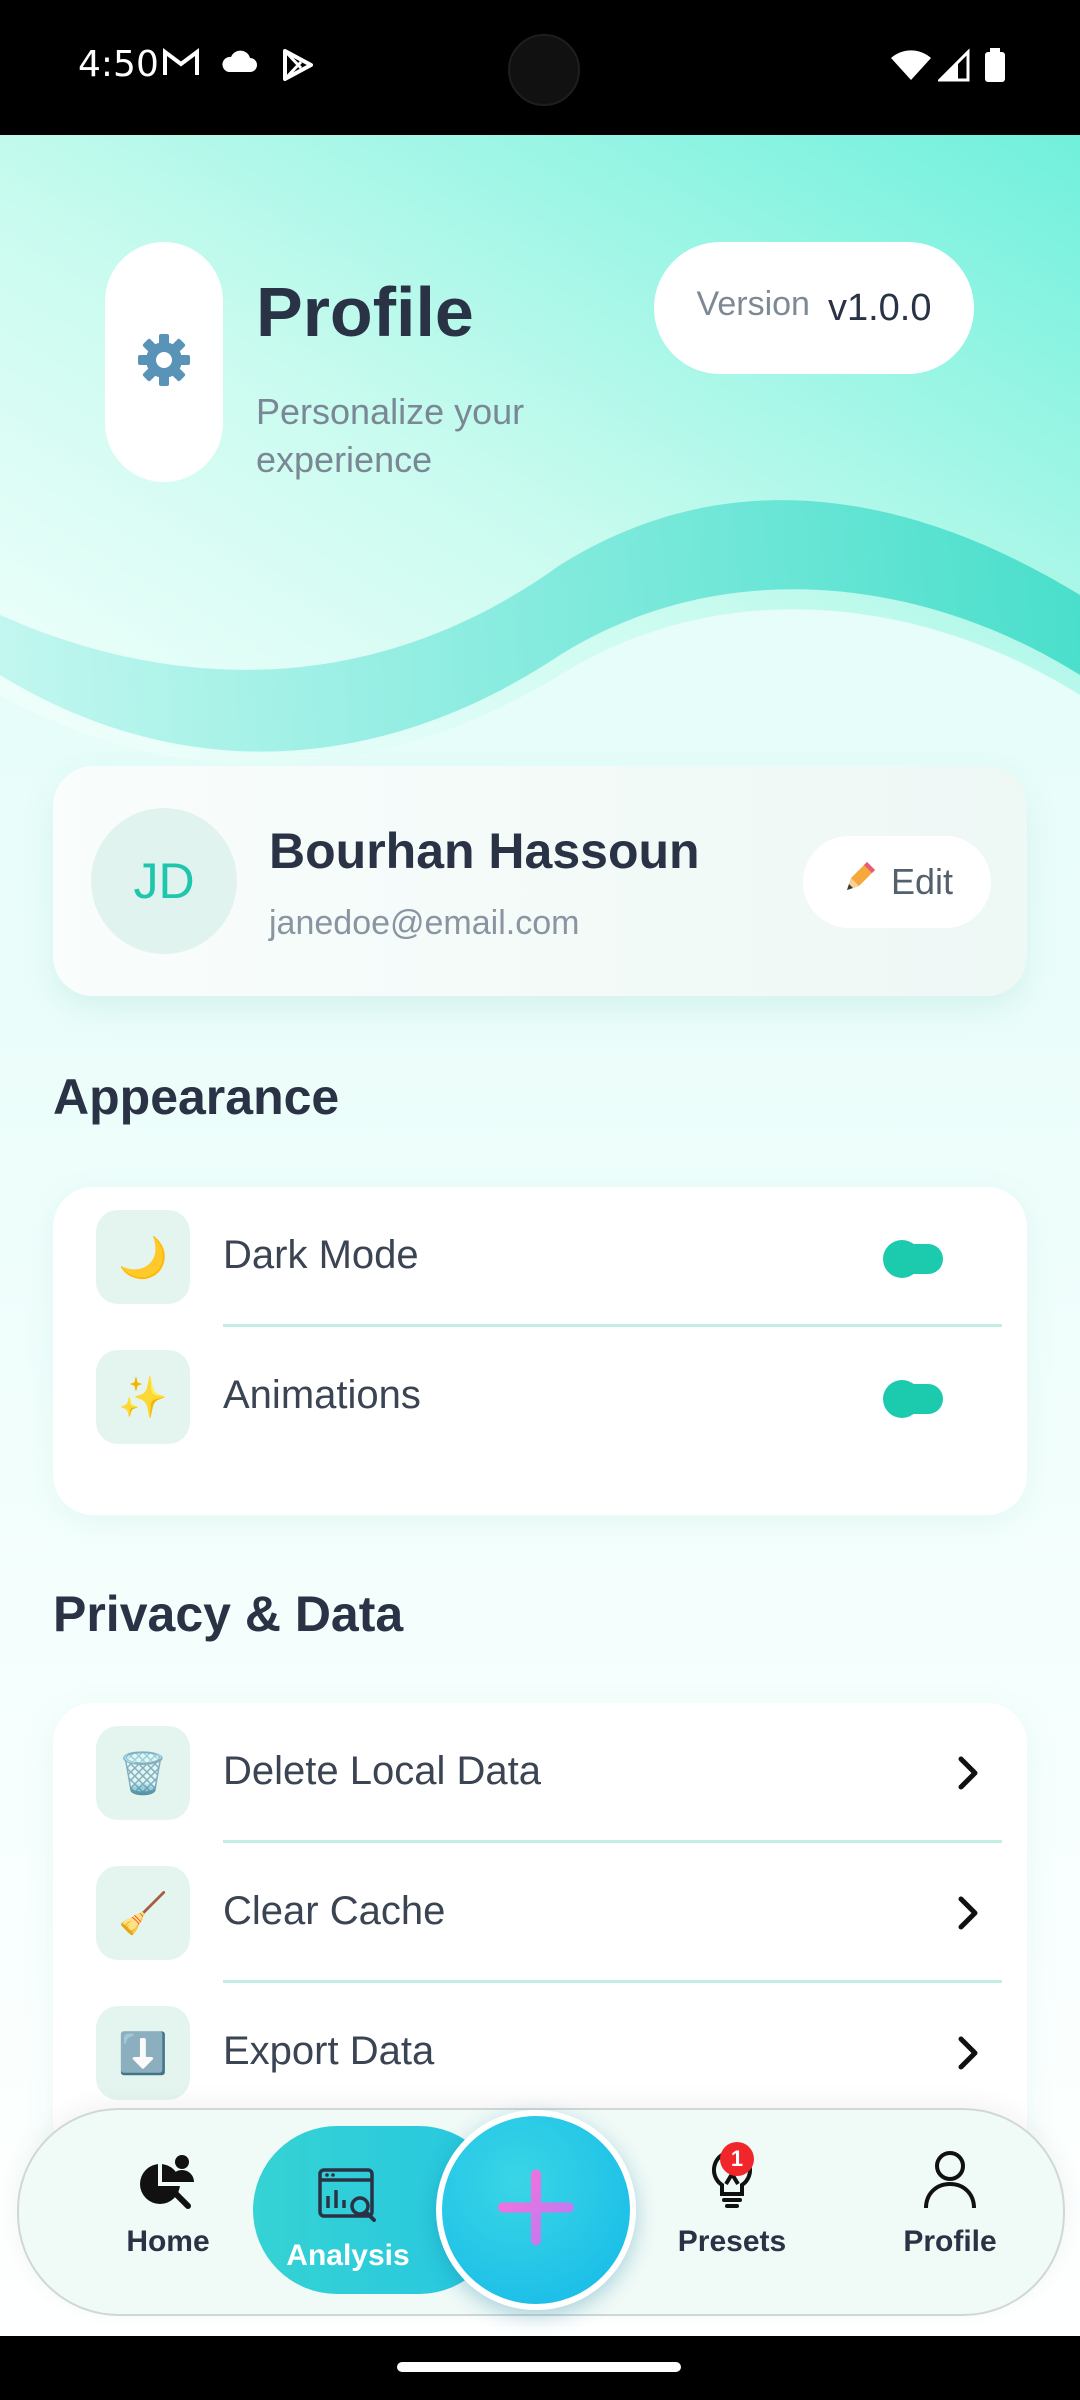  What do you see at coordinates (321, 1255) in the screenshot?
I see `row-label: Dark Mode` at bounding box center [321, 1255].